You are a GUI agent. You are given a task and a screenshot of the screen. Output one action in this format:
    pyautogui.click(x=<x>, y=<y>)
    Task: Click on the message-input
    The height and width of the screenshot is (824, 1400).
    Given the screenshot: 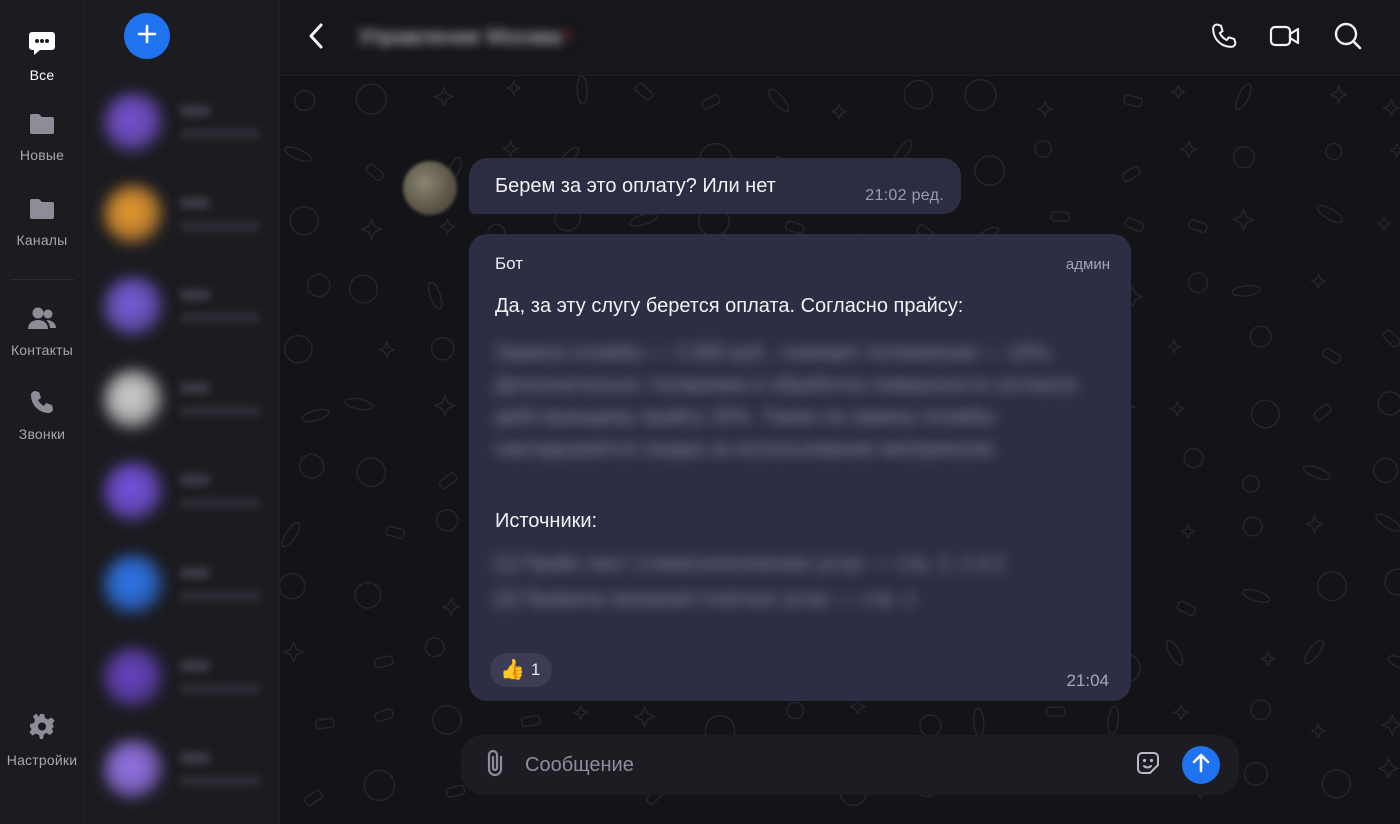 What is the action you would take?
    pyautogui.click(x=815, y=765)
    